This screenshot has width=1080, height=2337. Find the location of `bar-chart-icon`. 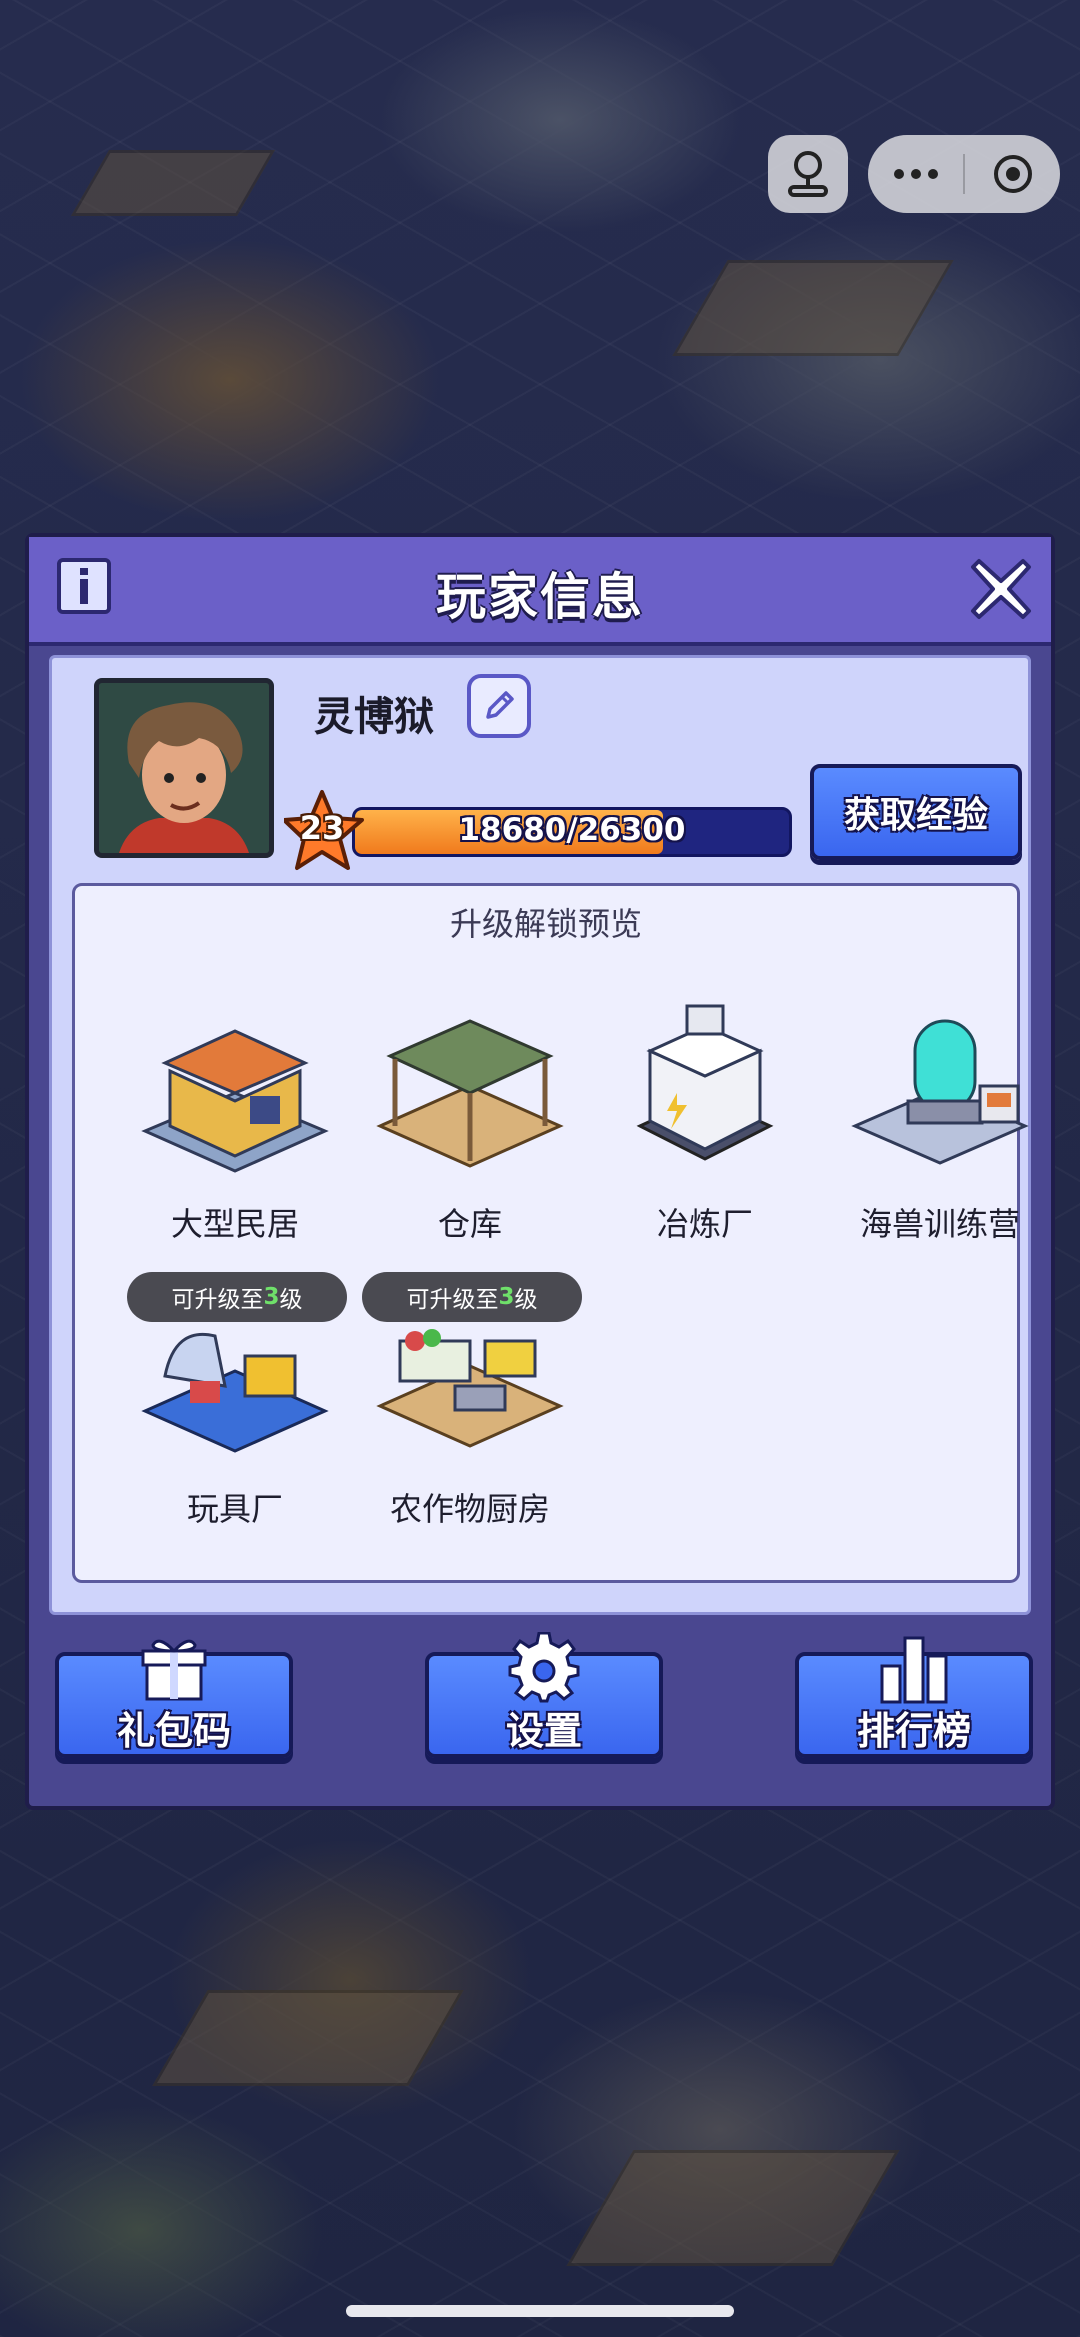

bar-chart-icon is located at coordinates (914, 1668).